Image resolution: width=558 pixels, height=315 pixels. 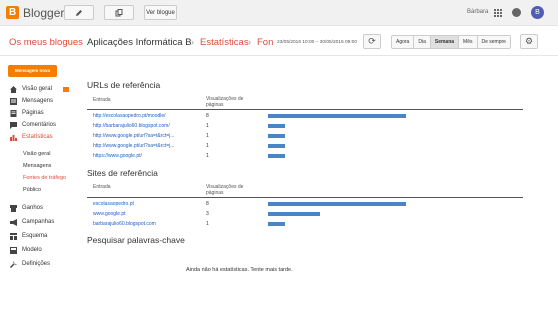 What do you see at coordinates (36, 264) in the screenshot?
I see `sidebar-item-label: Definições` at bounding box center [36, 264].